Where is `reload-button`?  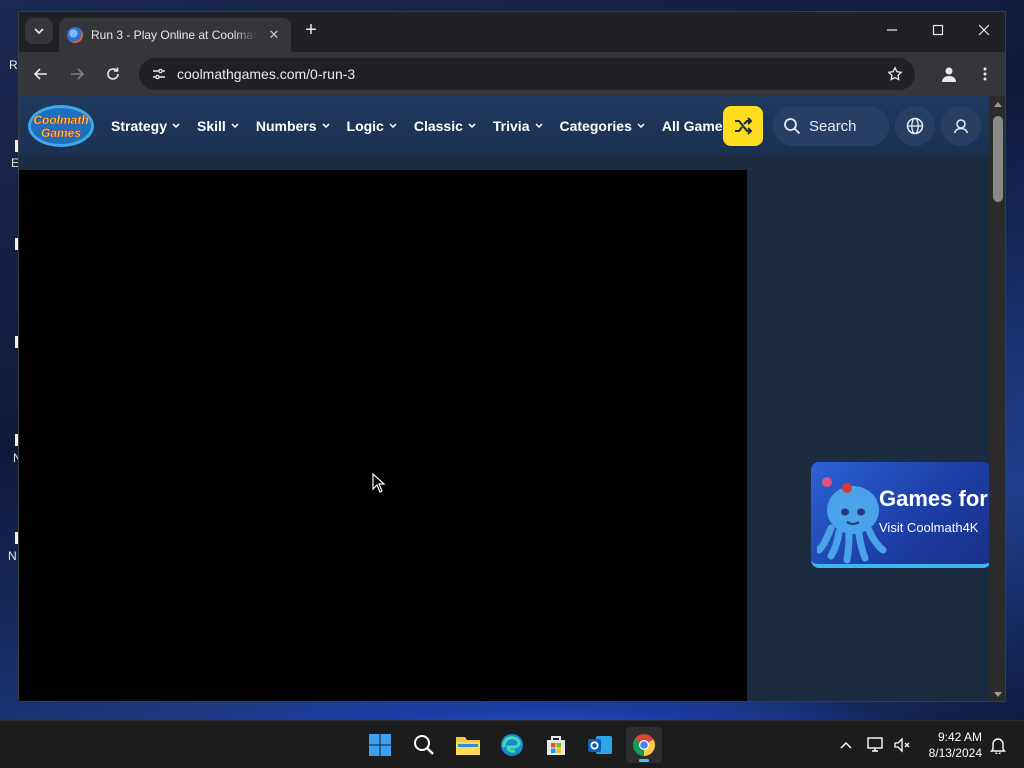
reload-button is located at coordinates (113, 74).